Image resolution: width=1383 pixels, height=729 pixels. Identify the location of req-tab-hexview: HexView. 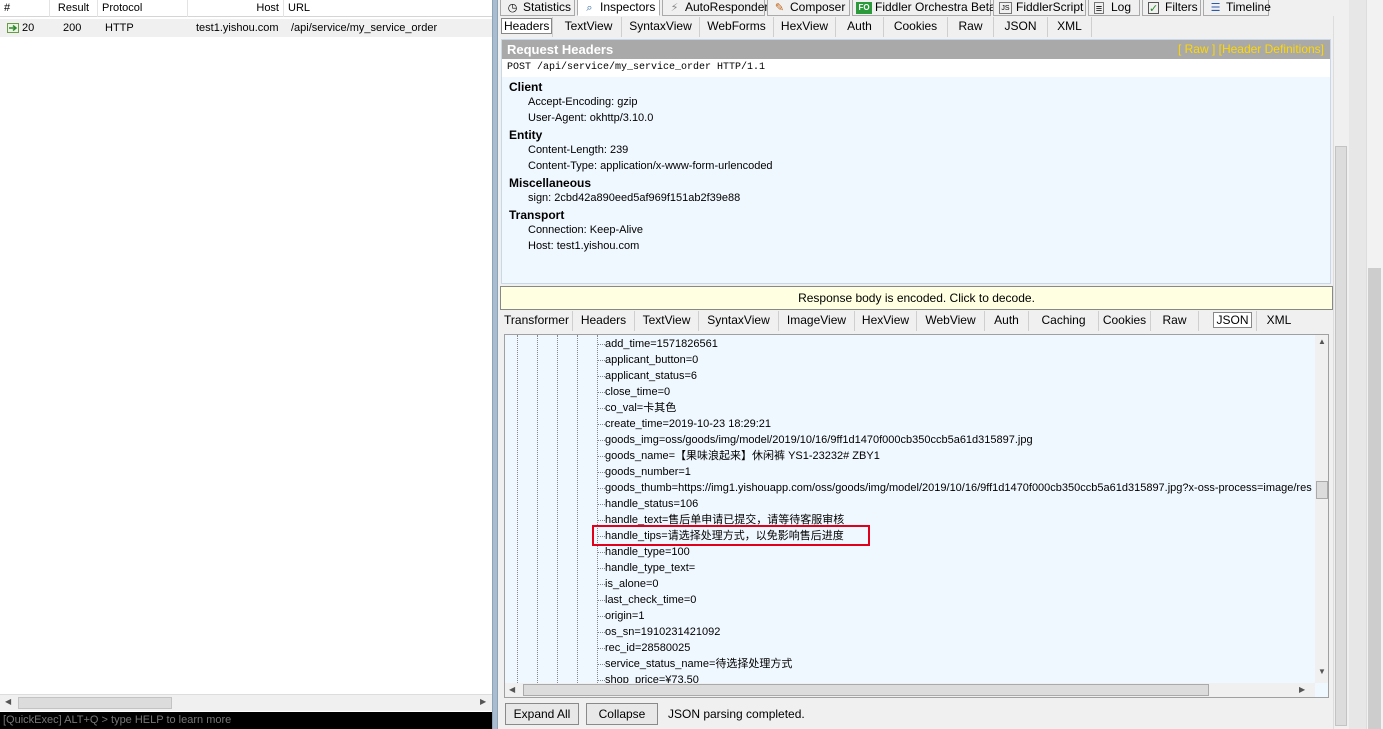
(805, 27).